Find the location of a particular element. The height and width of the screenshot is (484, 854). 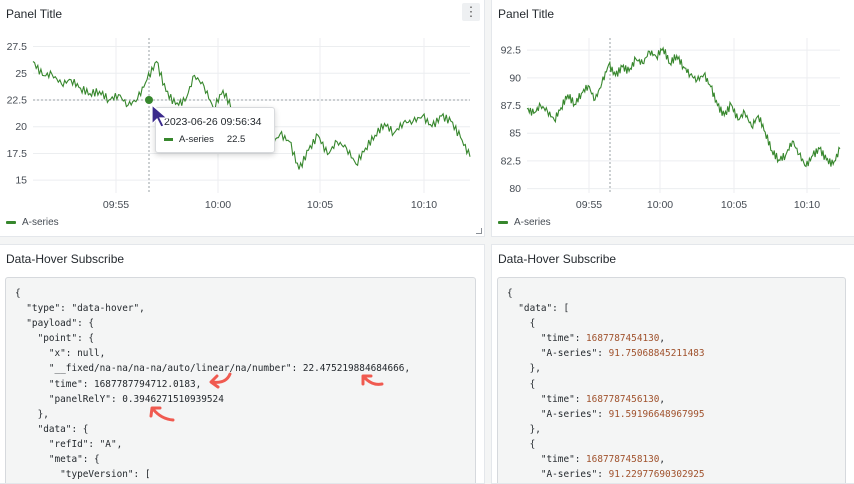

code-line: "data": { is located at coordinates (52, 429).